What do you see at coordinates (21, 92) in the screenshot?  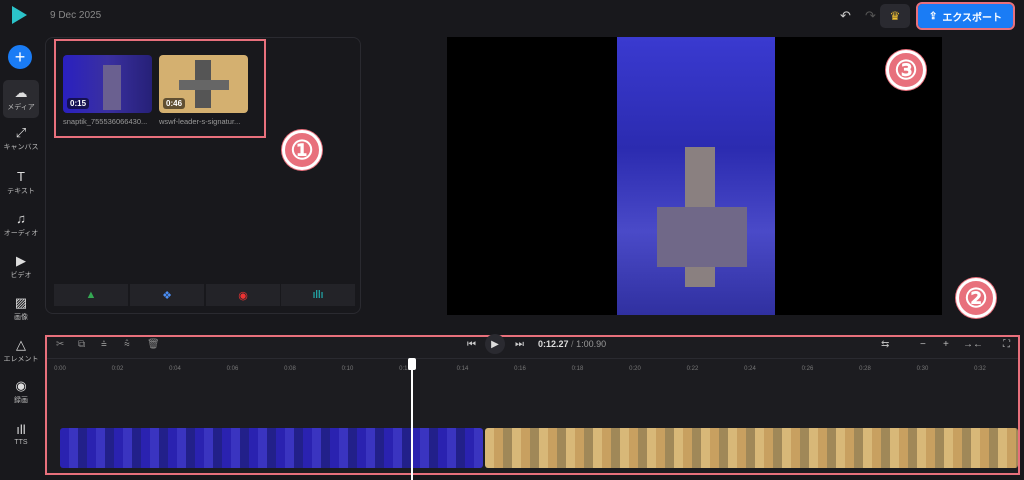 I see `sidebar-icon: ☁` at bounding box center [21, 92].